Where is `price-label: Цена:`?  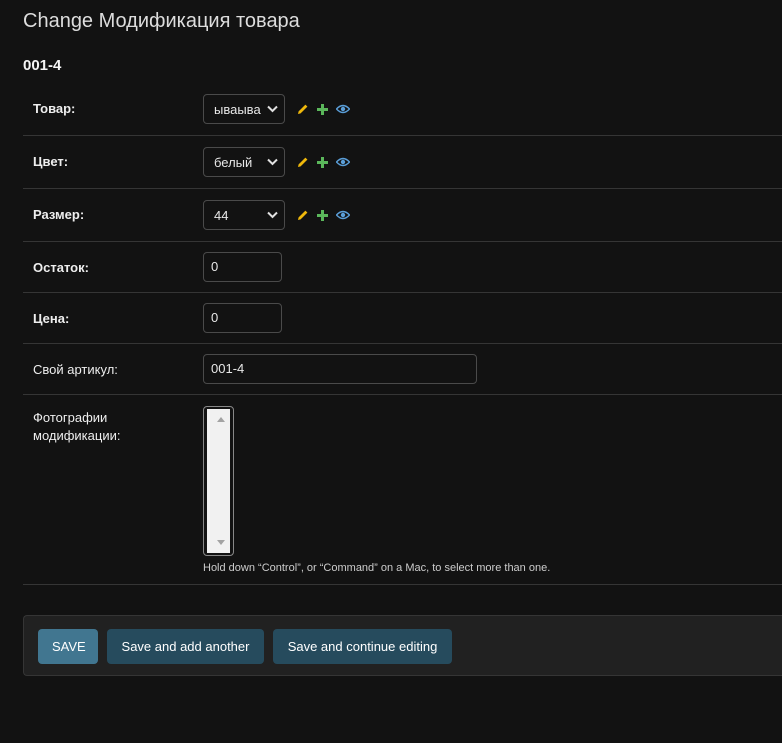
price-label: Цена: is located at coordinates (51, 318).